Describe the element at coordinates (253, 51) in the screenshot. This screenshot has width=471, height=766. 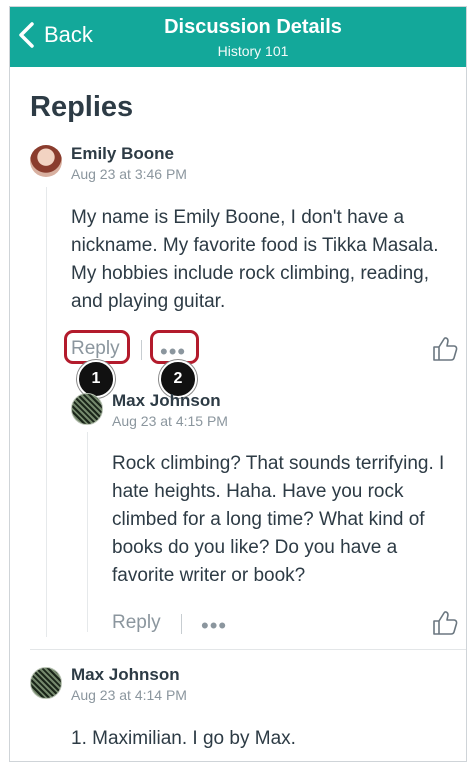
I see `course-subtitle: History 101` at that location.